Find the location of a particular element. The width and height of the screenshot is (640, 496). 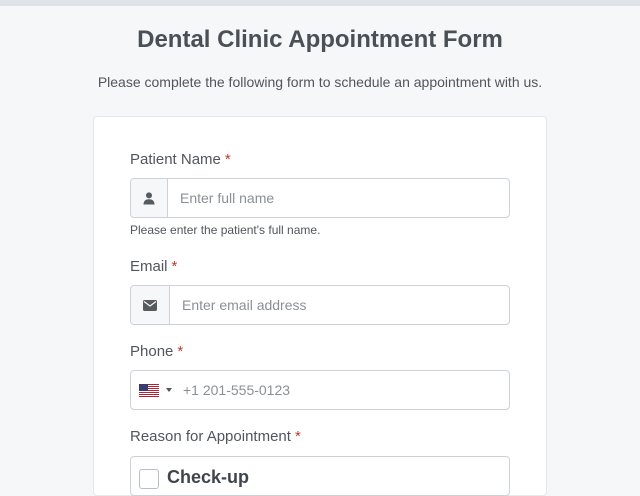

phone-label: Phone * is located at coordinates (156, 351).